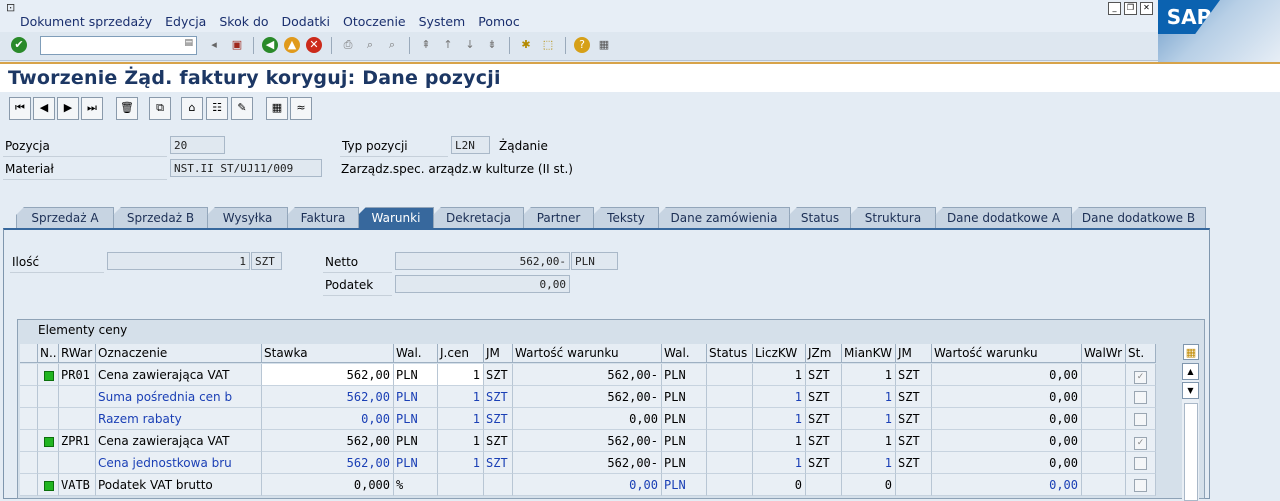 The width and height of the screenshot is (1280, 501). What do you see at coordinates (179, 353) in the screenshot?
I see `column-header-oznaczenie: Oznaczenie` at bounding box center [179, 353].